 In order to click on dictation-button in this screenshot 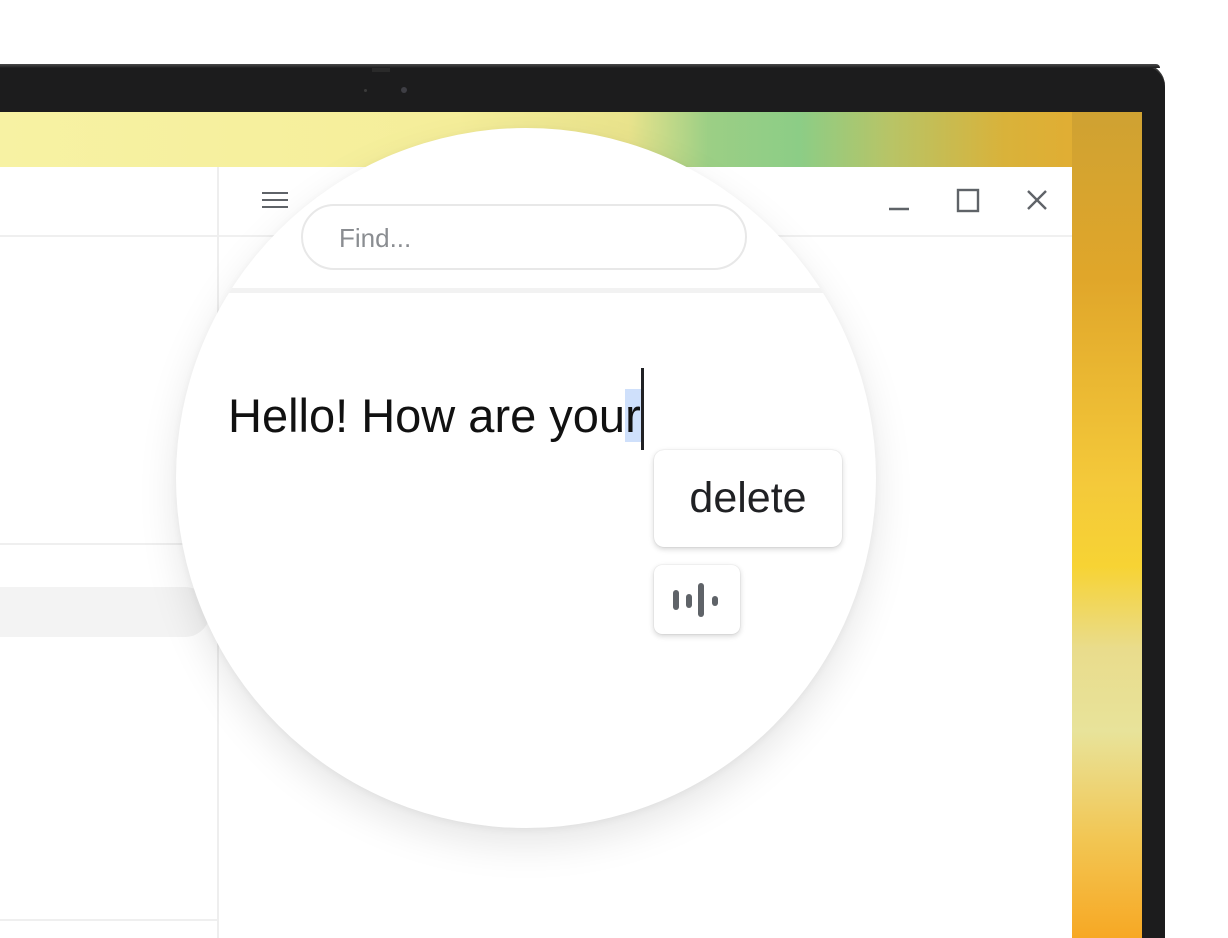, I will do `click(697, 599)`.